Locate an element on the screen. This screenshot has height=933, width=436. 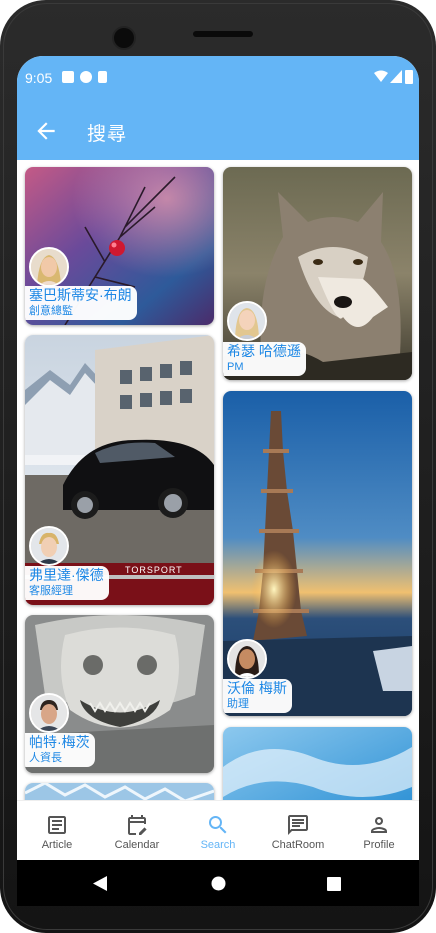
signal-icon is located at coordinates (396, 76).